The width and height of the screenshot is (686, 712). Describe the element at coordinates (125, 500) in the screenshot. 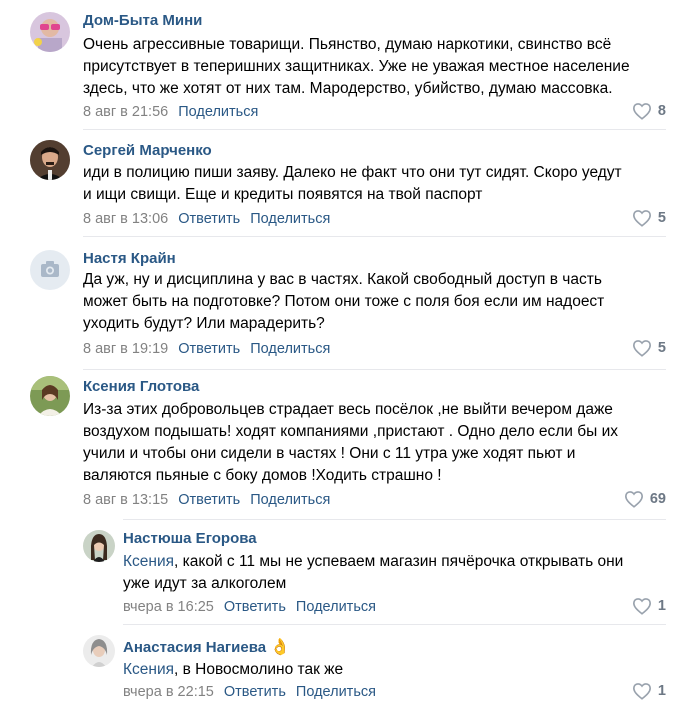

I see `comment-date: 8 авг в 13:15` at that location.